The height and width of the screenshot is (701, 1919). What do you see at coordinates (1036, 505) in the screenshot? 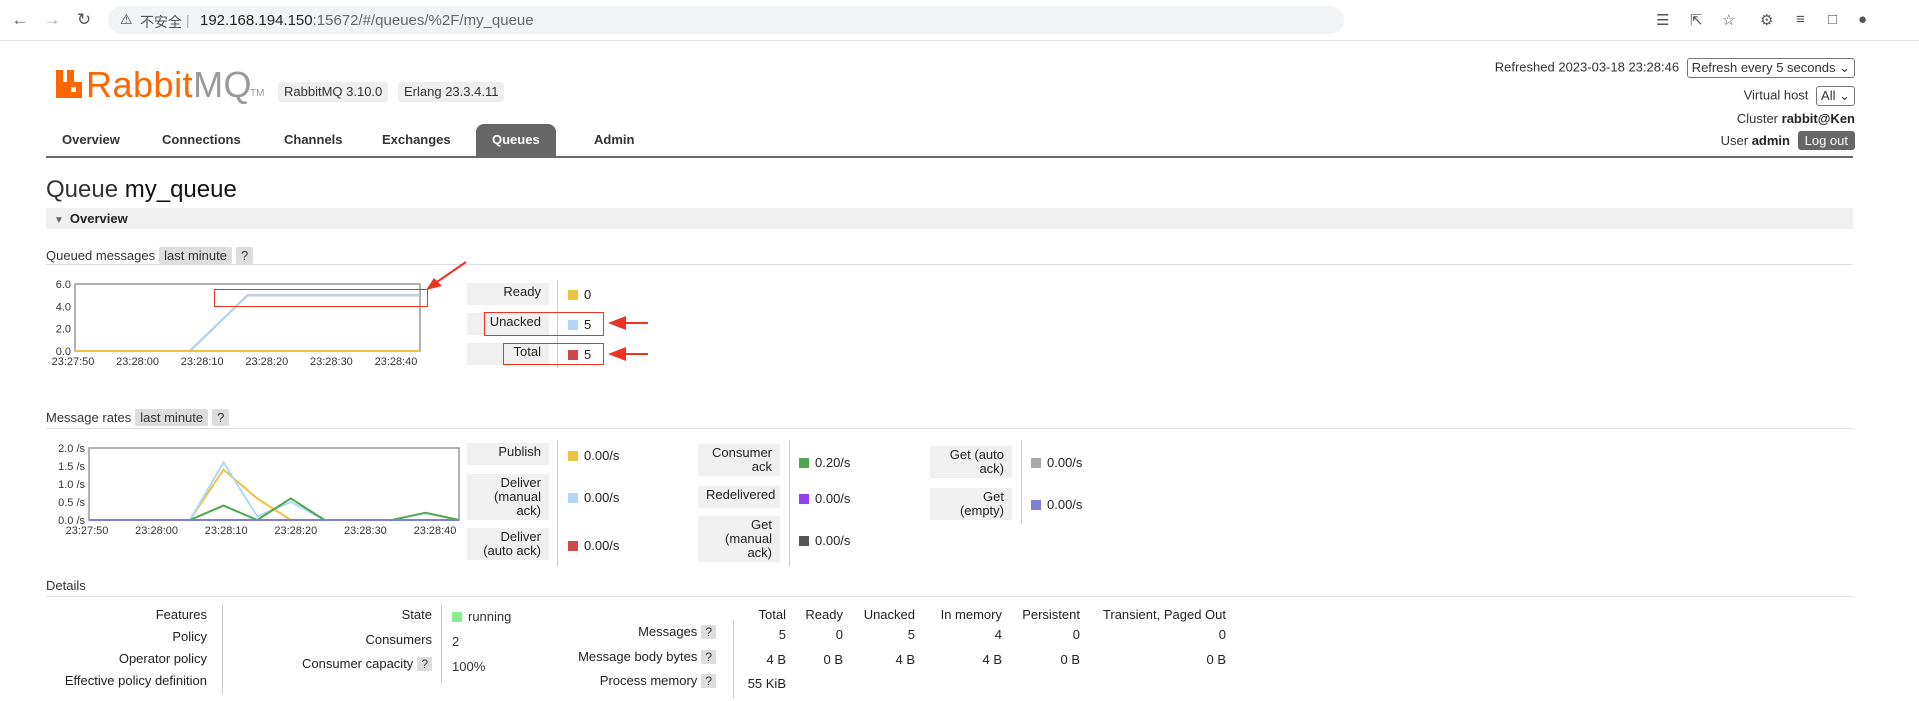
I see `get-empty-swatch` at bounding box center [1036, 505].